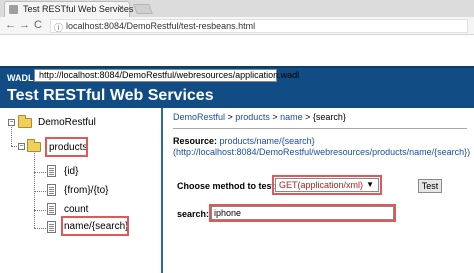  What do you see at coordinates (121, 8) in the screenshot?
I see `close-tab-icon: ×` at bounding box center [121, 8].